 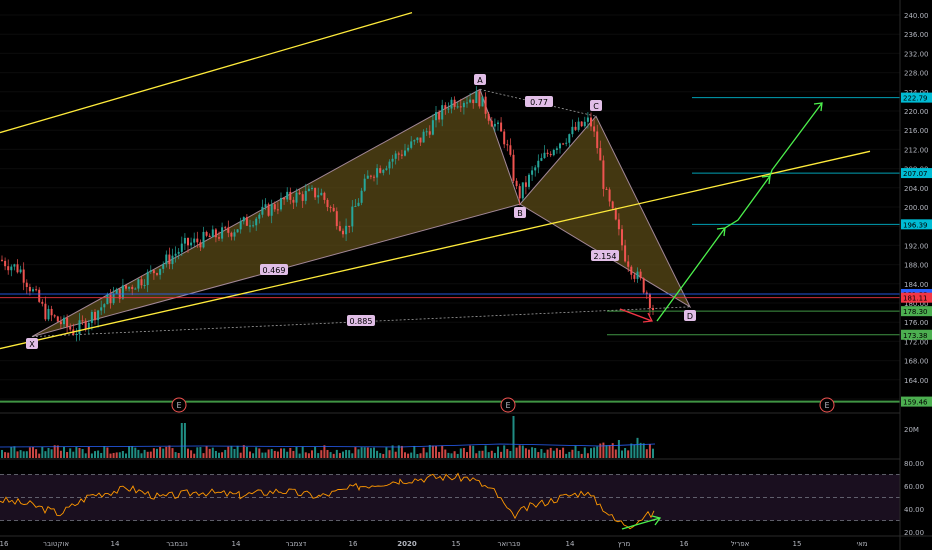 I want to click on price-tick-label: 164.00, so click(x=916, y=381).